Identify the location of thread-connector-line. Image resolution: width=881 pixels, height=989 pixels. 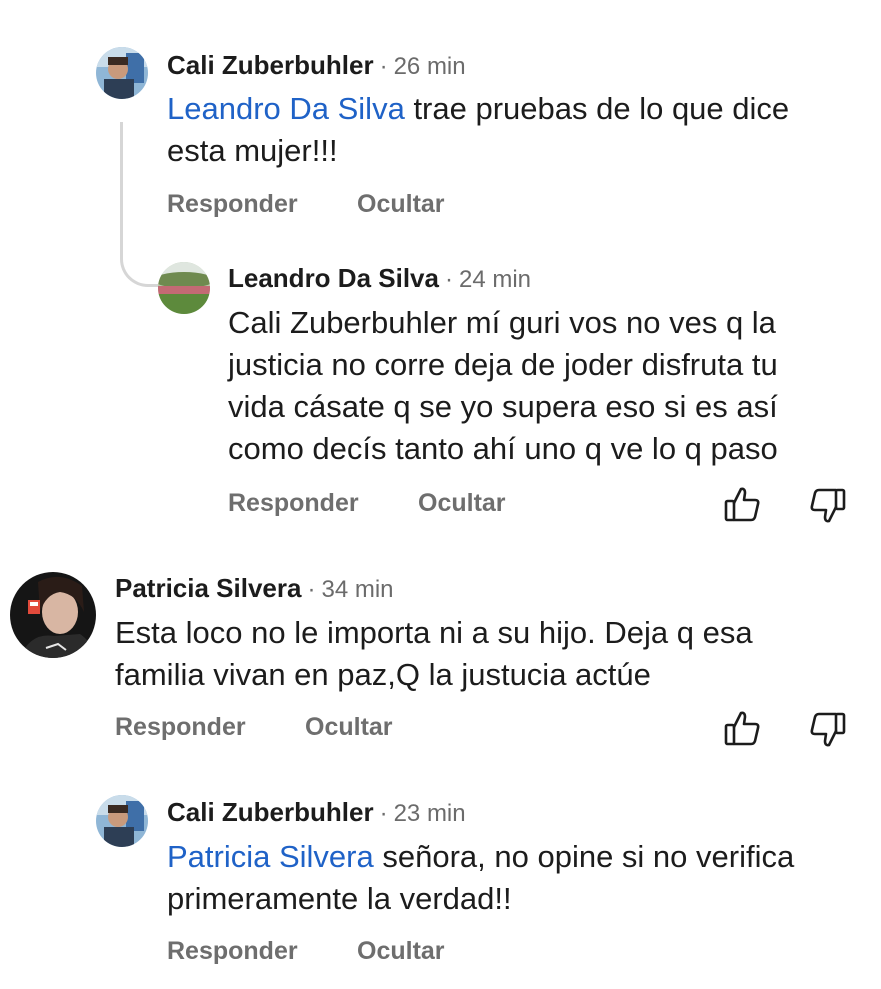
(140, 204).